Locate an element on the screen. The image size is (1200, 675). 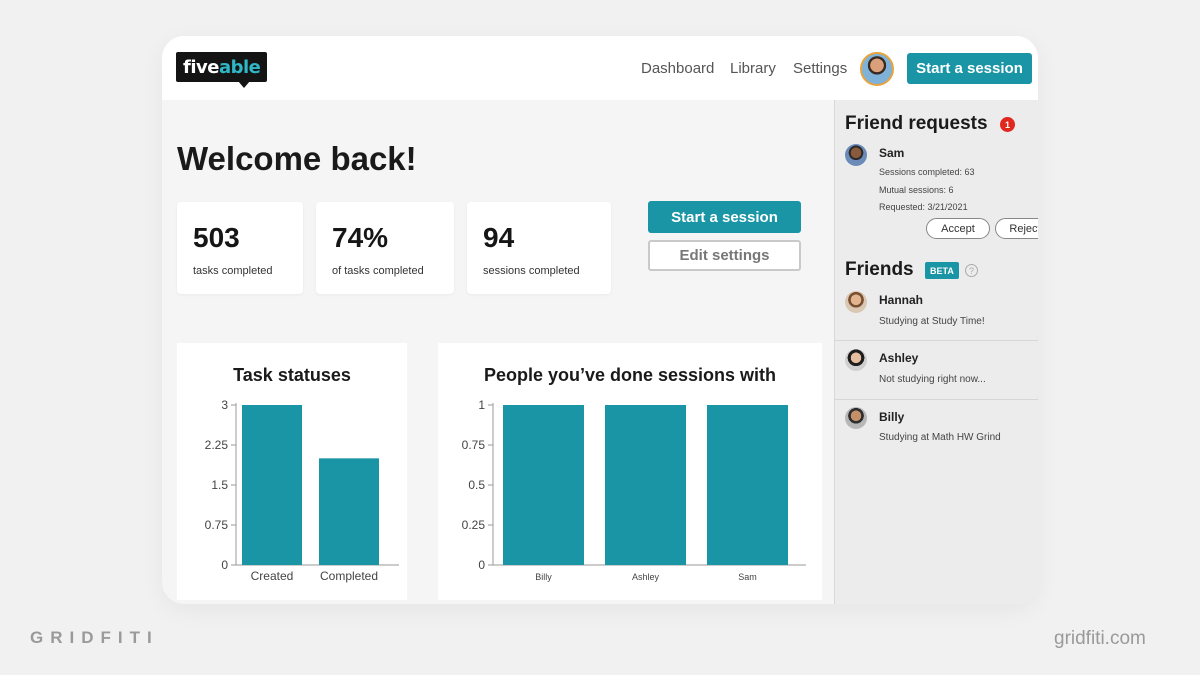
y-tick-label: 1 is located at coordinates (481, 405).